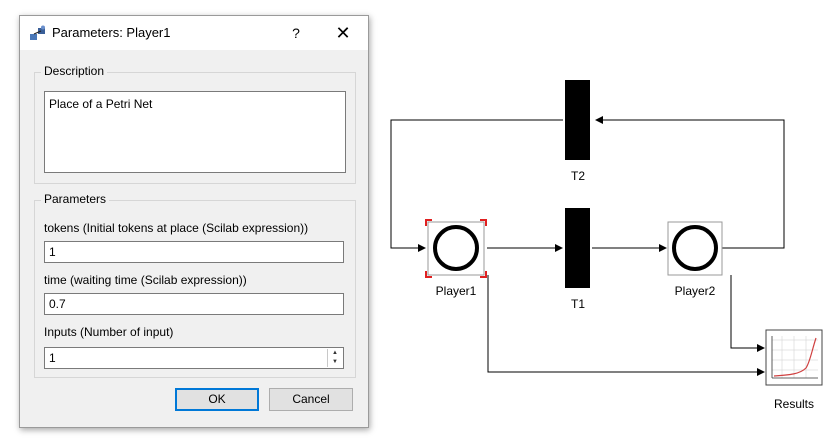  Describe the element at coordinates (626, 325) in the screenshot. I see `link-player1-to-results` at that location.